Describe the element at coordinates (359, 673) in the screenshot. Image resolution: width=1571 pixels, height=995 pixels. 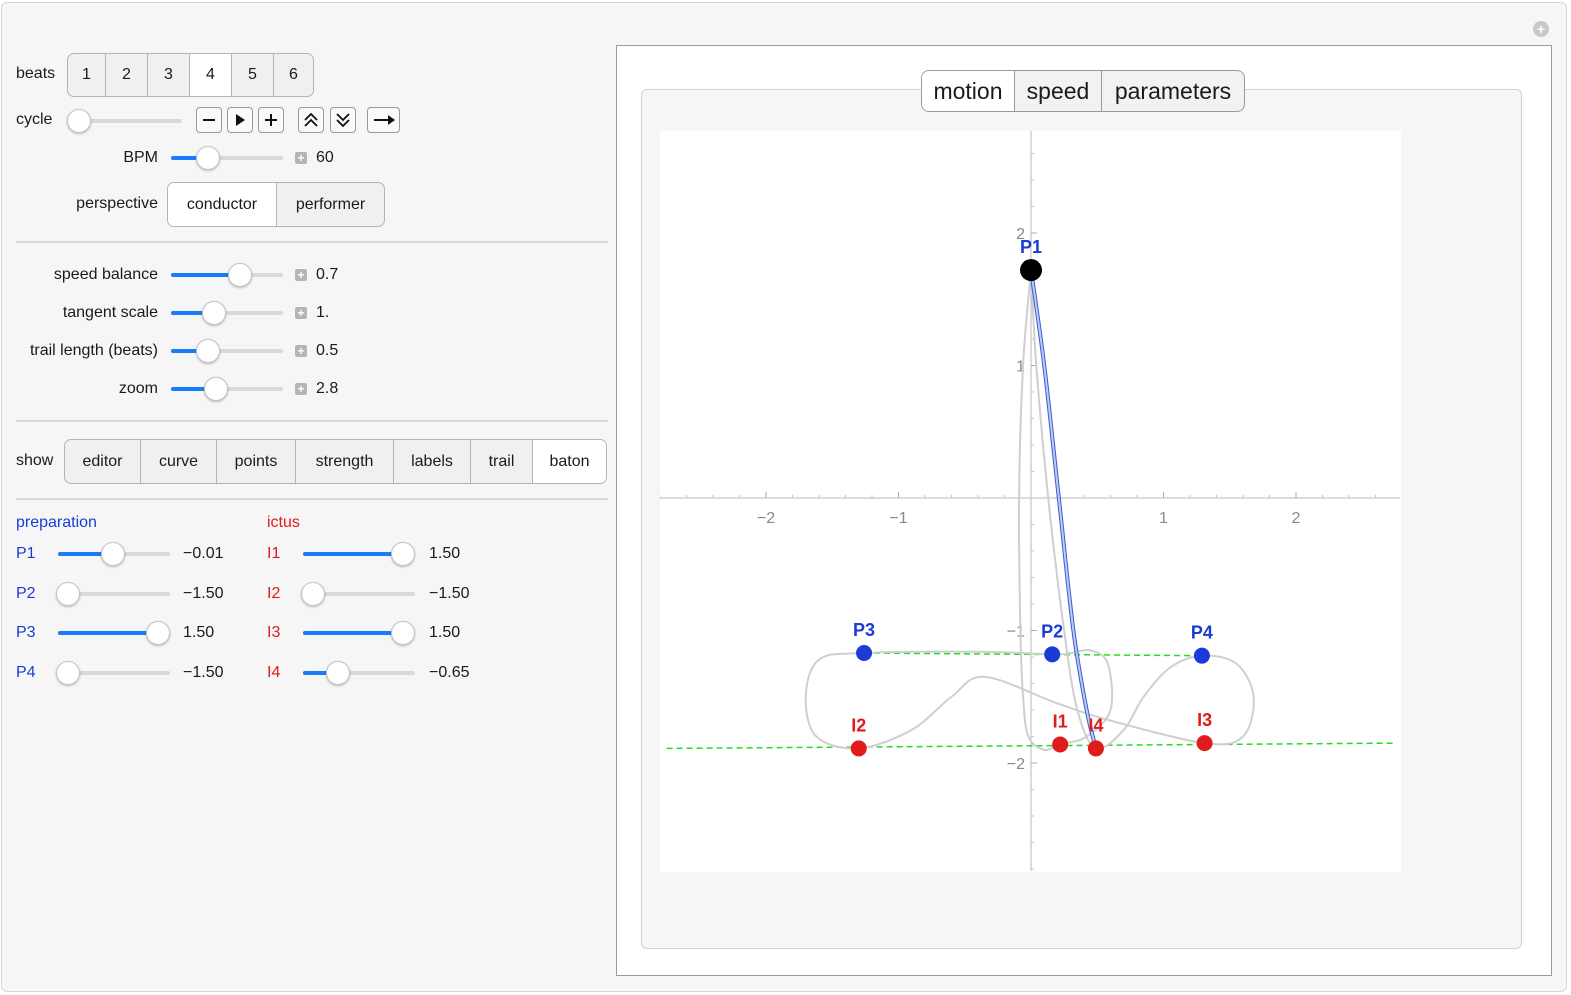
I see `i4-slider` at that location.